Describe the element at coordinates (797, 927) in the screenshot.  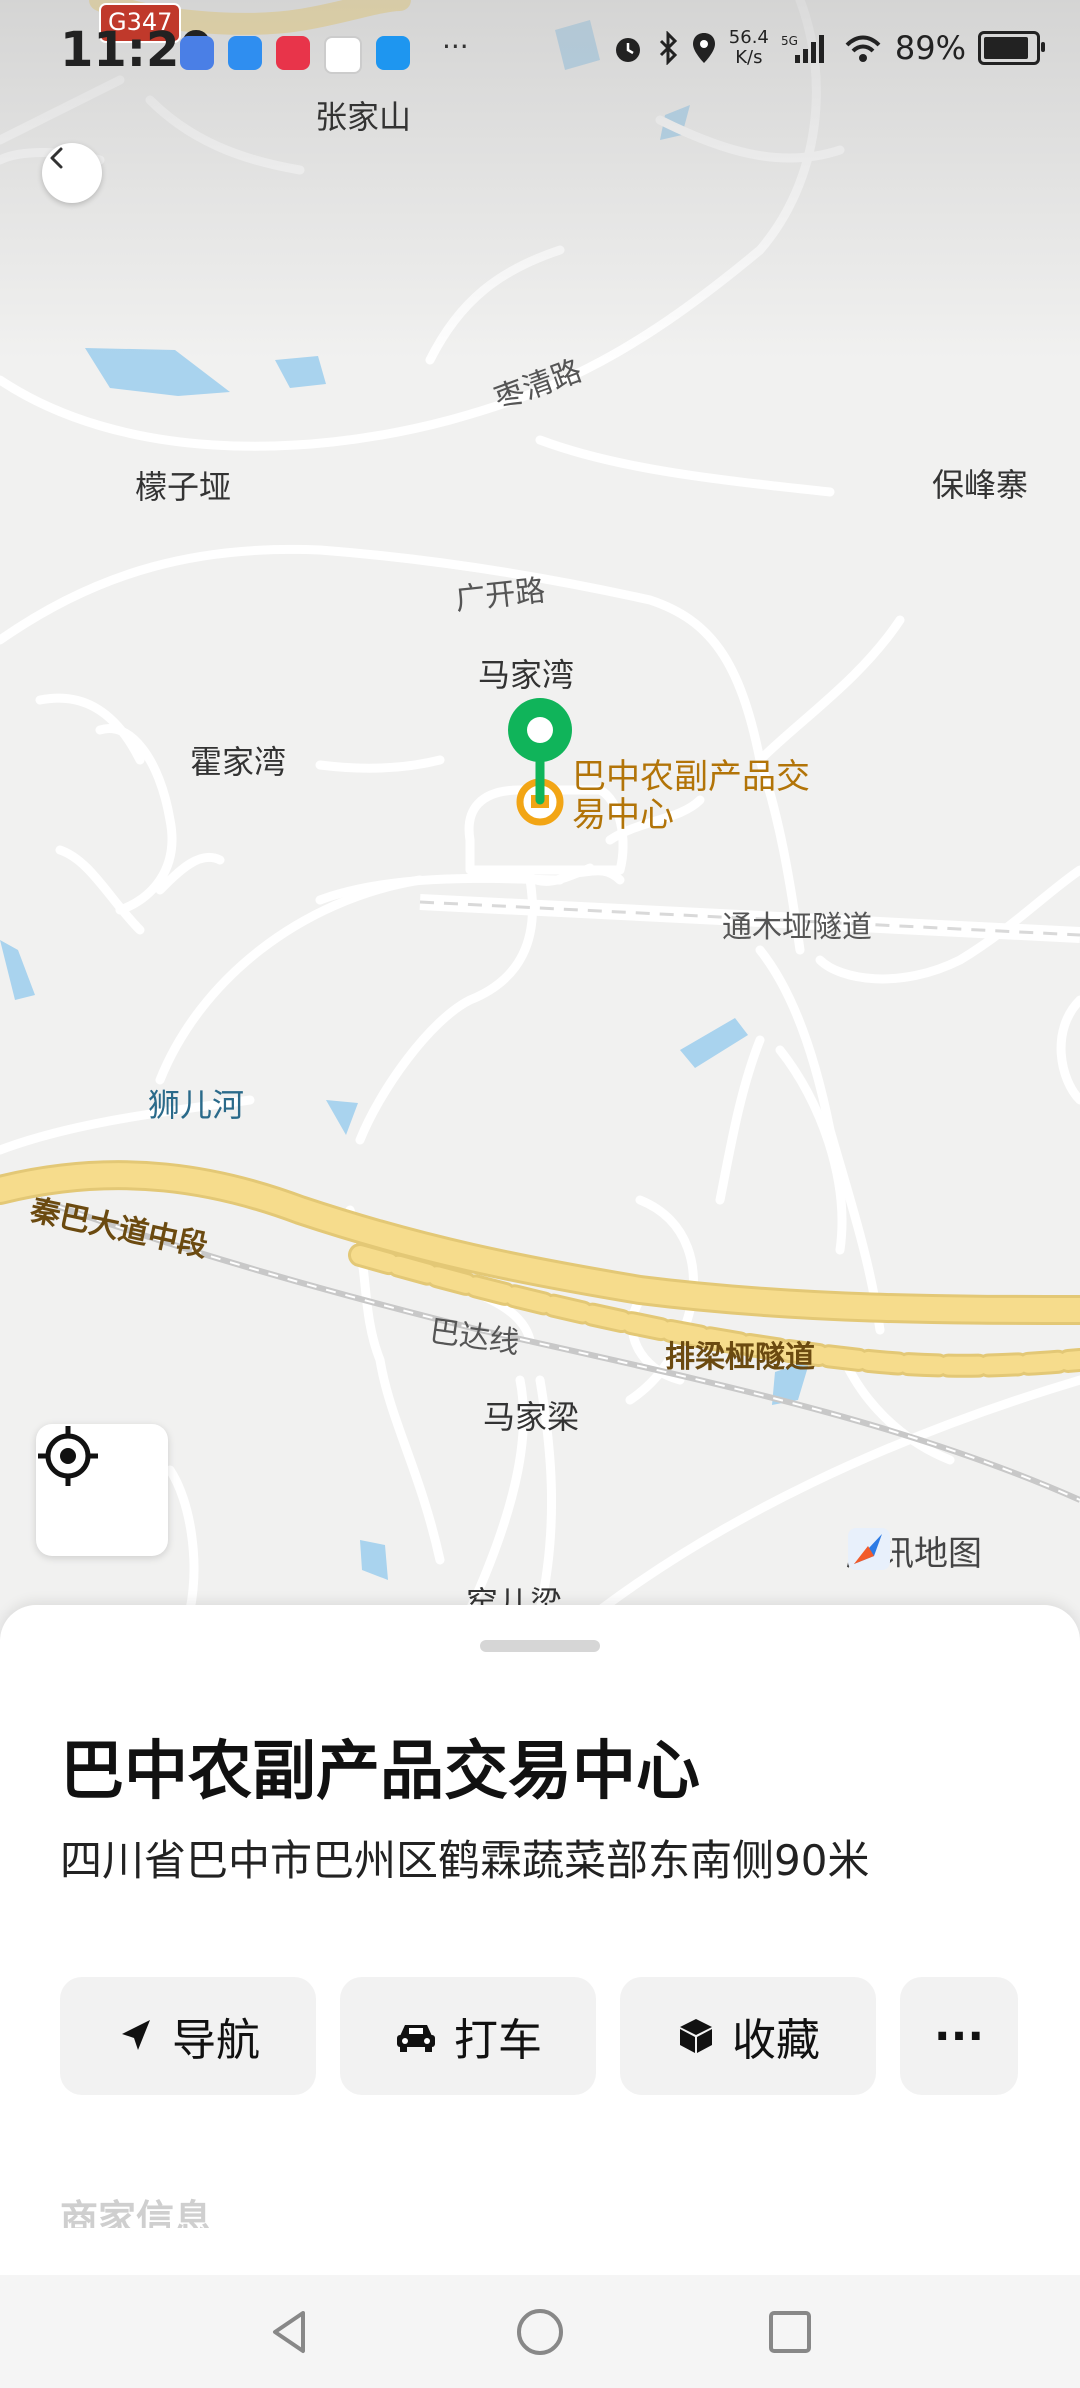
I see `road-label-tongmuya-tunnel: 通木垭隧道` at that location.